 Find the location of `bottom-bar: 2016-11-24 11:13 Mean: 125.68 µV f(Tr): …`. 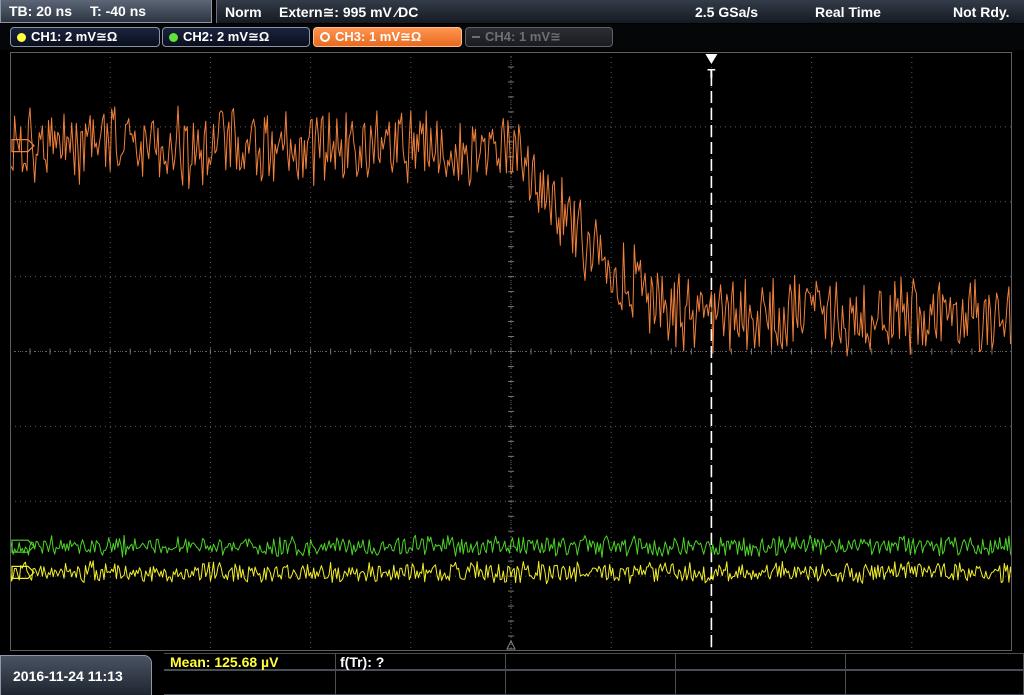

bottom-bar: 2016-11-24 11:13 Mean: 125.68 µV f(Tr): … is located at coordinates (512, 674).